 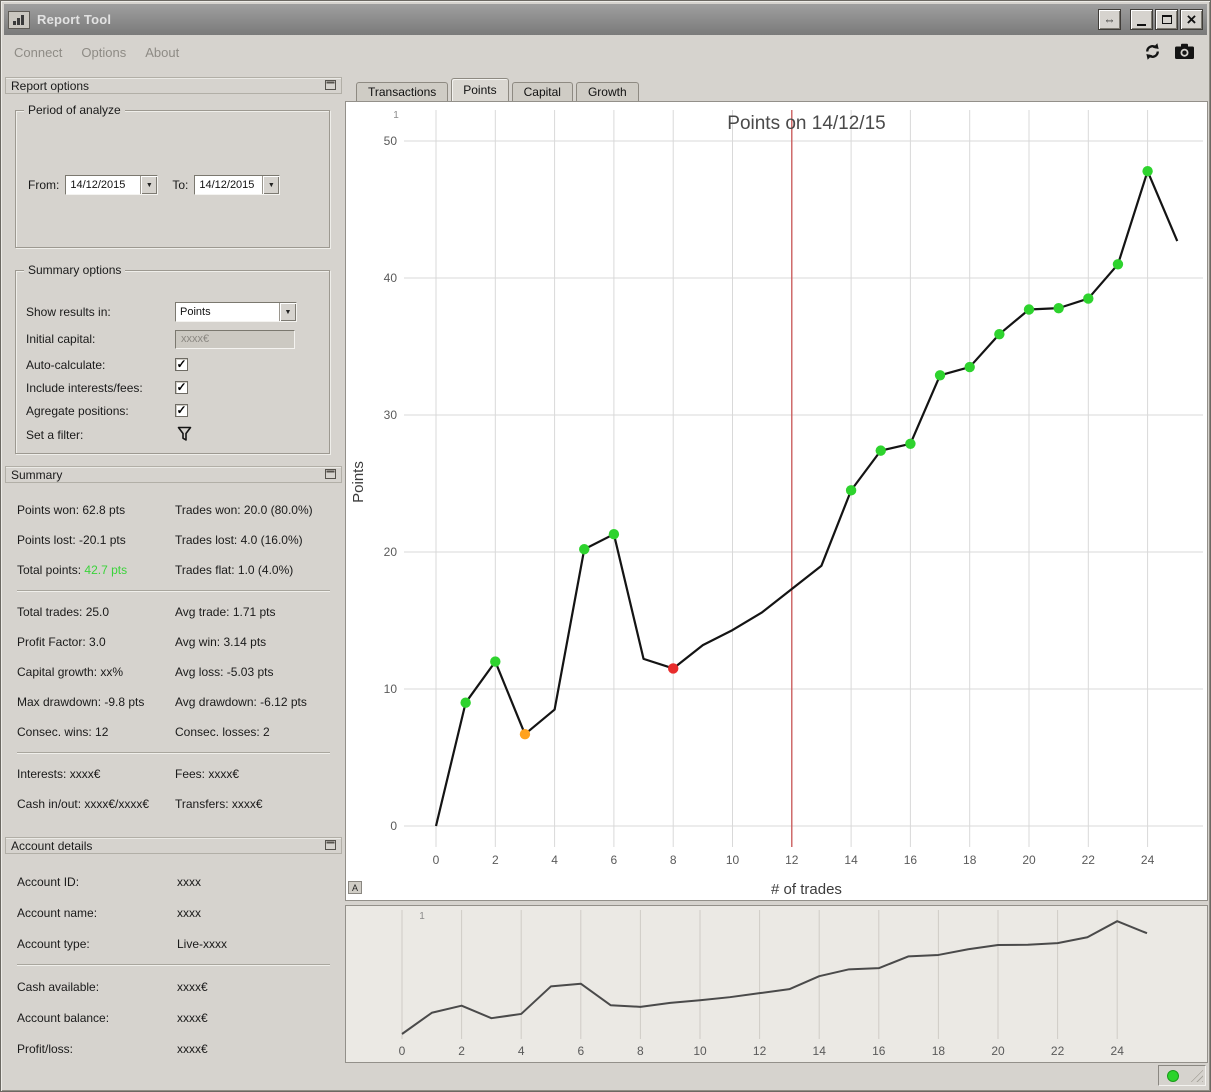 What do you see at coordinates (175, 912) in the screenshot?
I see `account-row: Account name: xxxx` at bounding box center [175, 912].